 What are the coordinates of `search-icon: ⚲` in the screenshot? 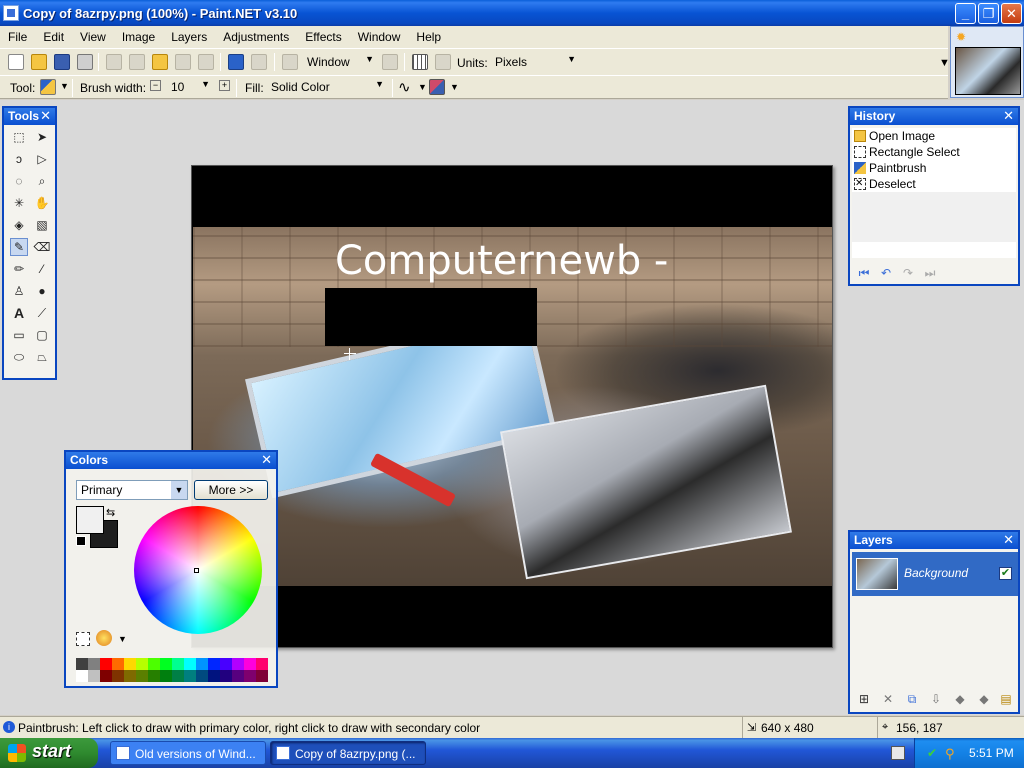 It's located at (952, 753).